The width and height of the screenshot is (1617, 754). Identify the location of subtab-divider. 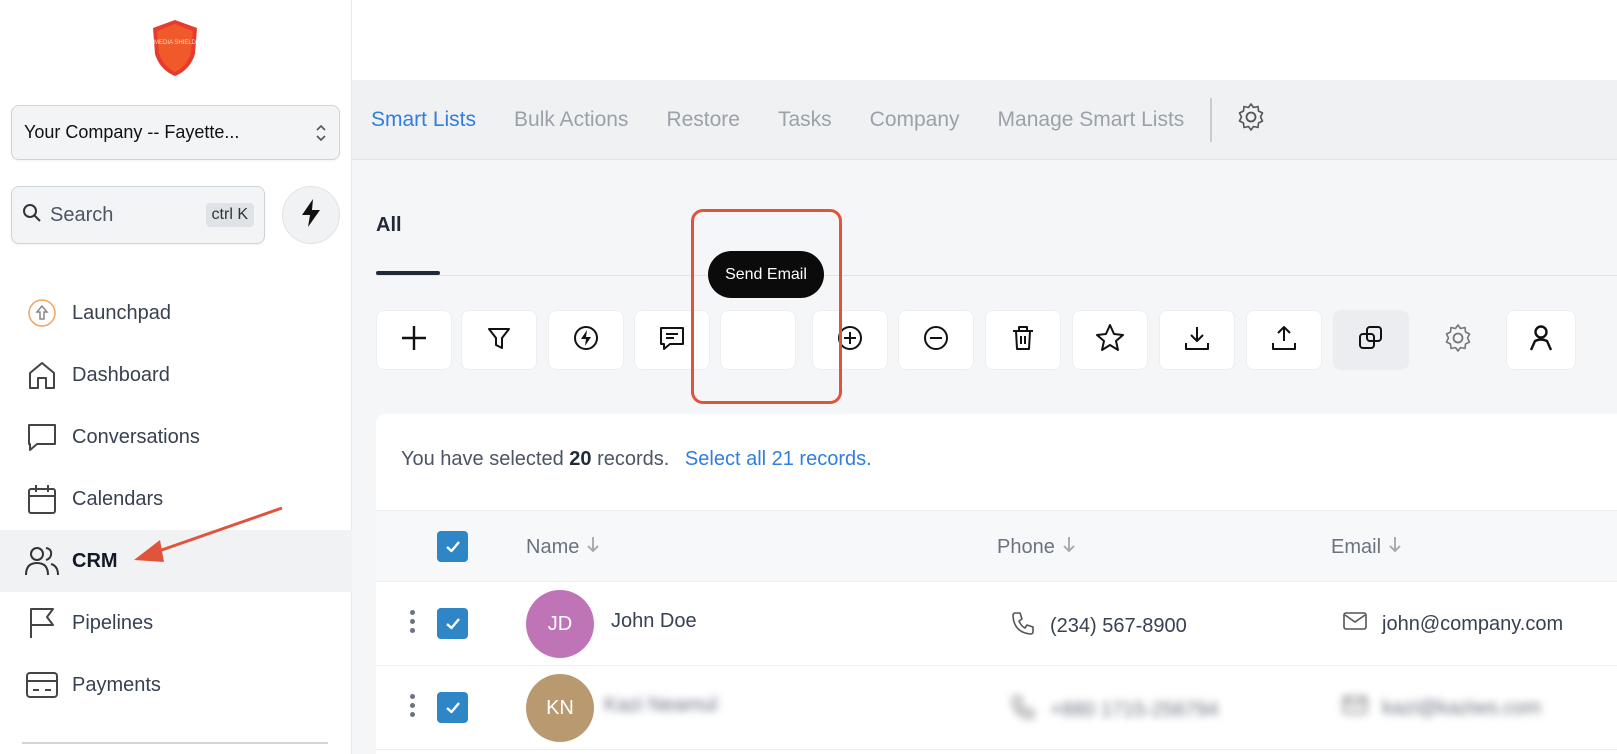
(996, 275).